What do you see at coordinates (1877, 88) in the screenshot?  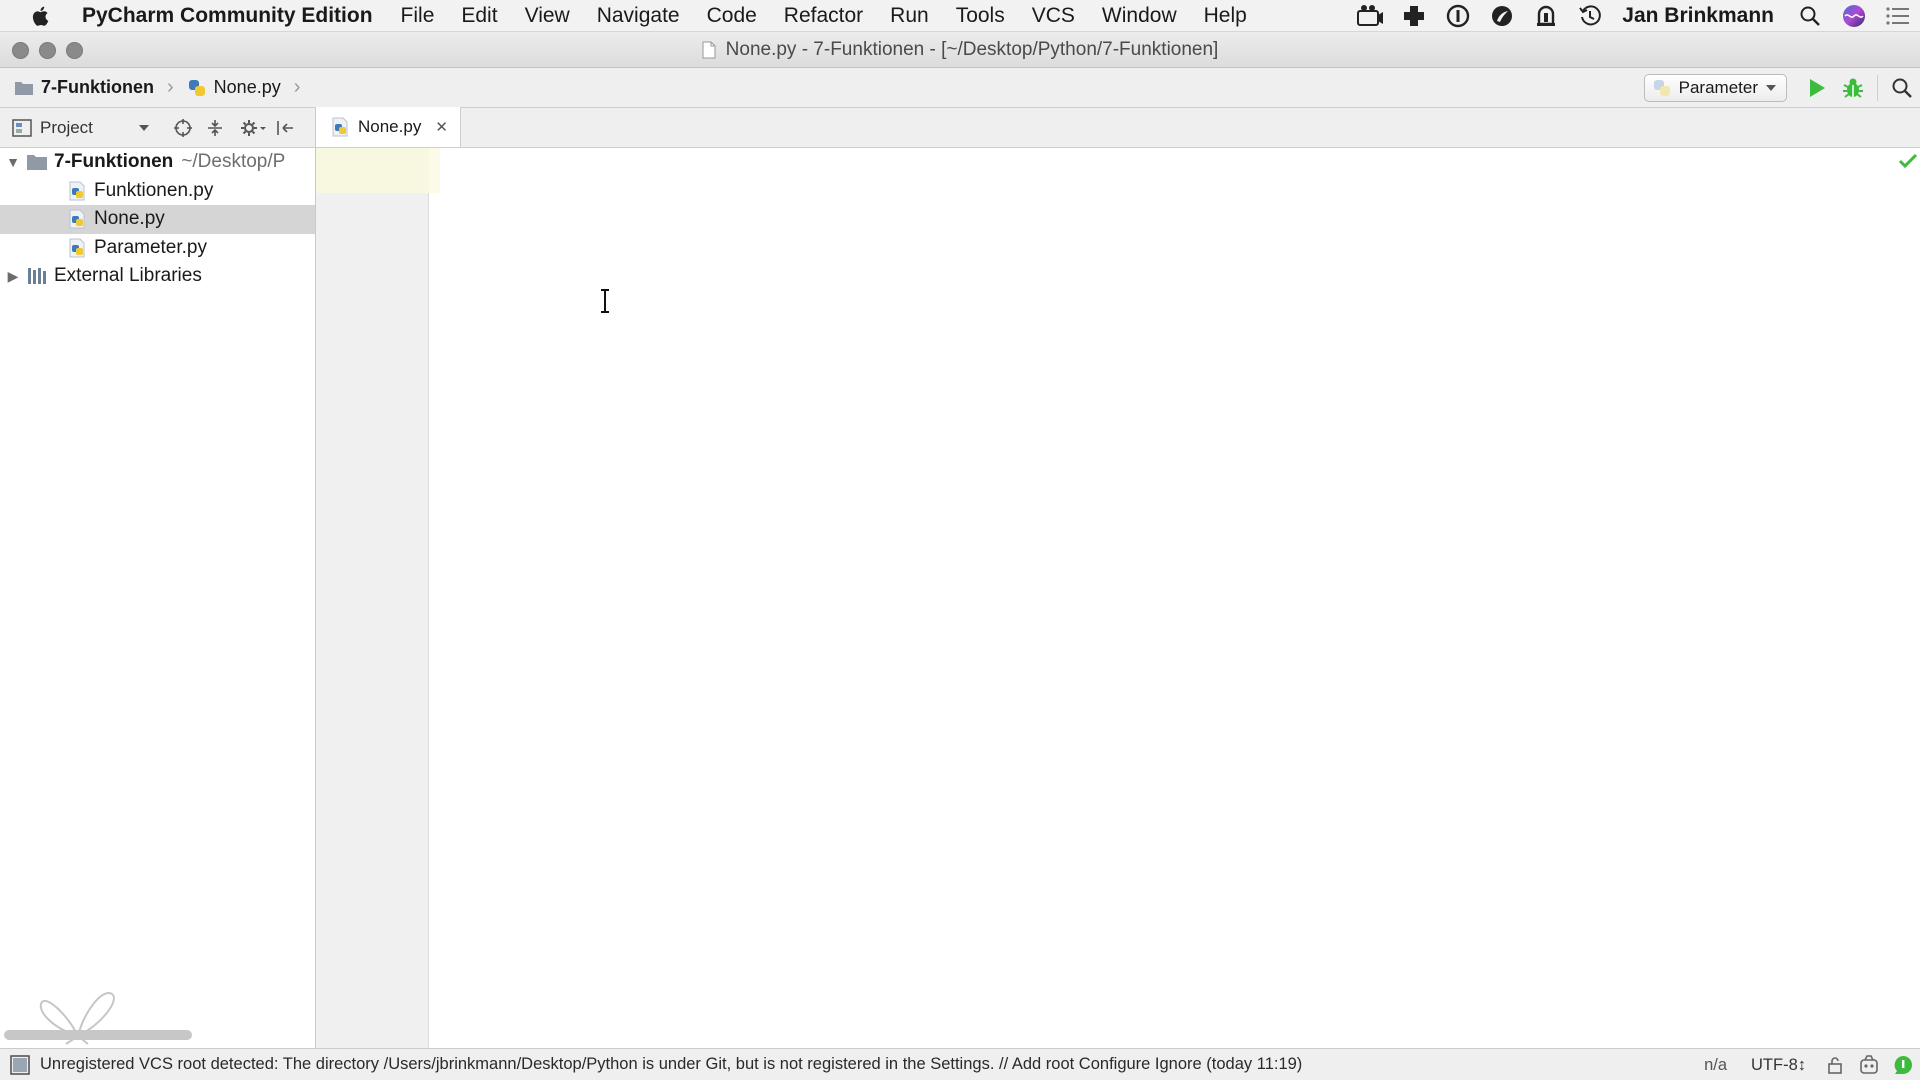 I see `toolbar-separator` at bounding box center [1877, 88].